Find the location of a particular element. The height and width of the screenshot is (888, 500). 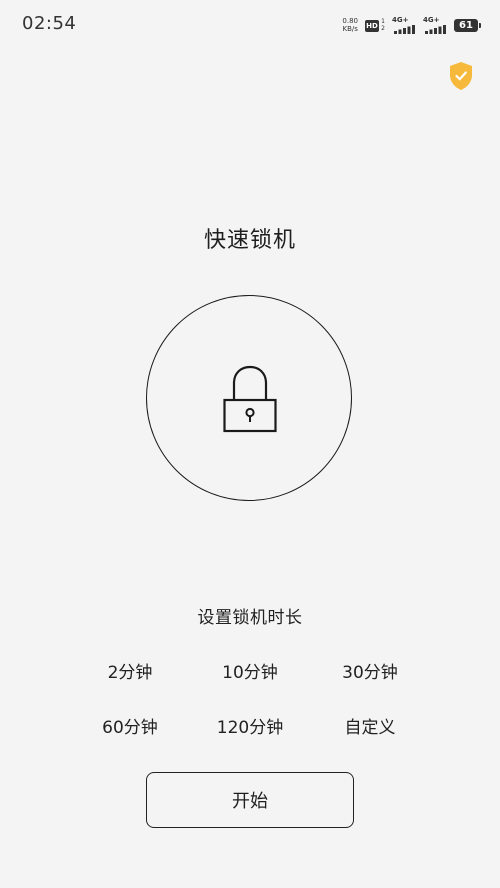

network-speed-value: 0.80 is located at coordinates (350, 21).